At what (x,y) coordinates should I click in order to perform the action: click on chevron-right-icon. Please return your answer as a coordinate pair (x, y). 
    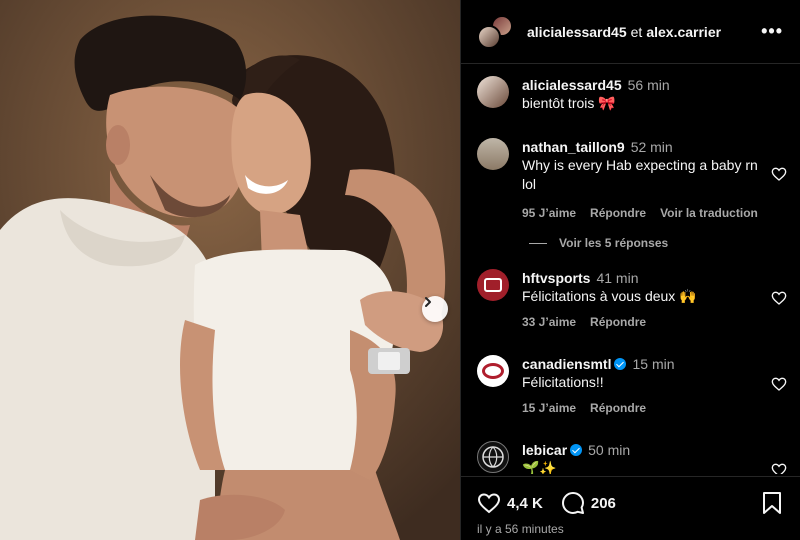
    Looking at the image, I should click on (428, 302).